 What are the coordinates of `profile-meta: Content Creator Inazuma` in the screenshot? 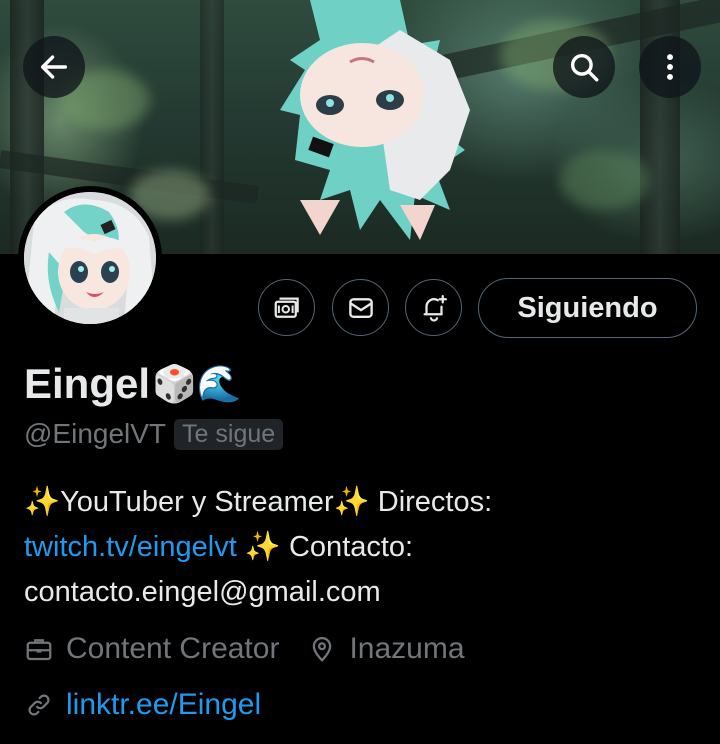 It's located at (244, 649).